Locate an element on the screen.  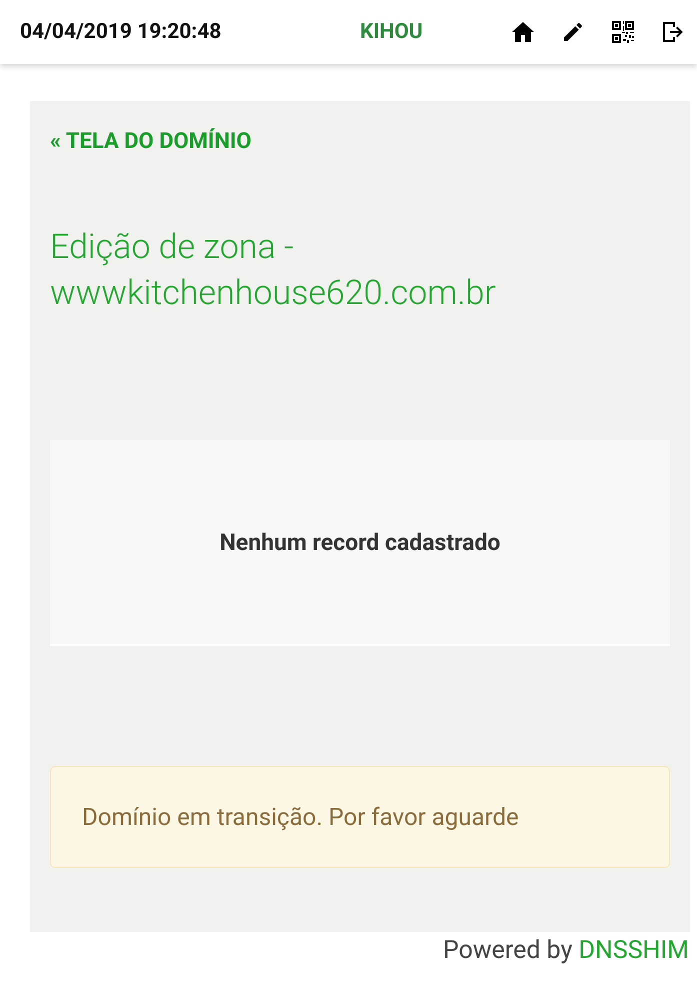
footer-credit: Powered by DNSSHIM is located at coordinates (565, 950).